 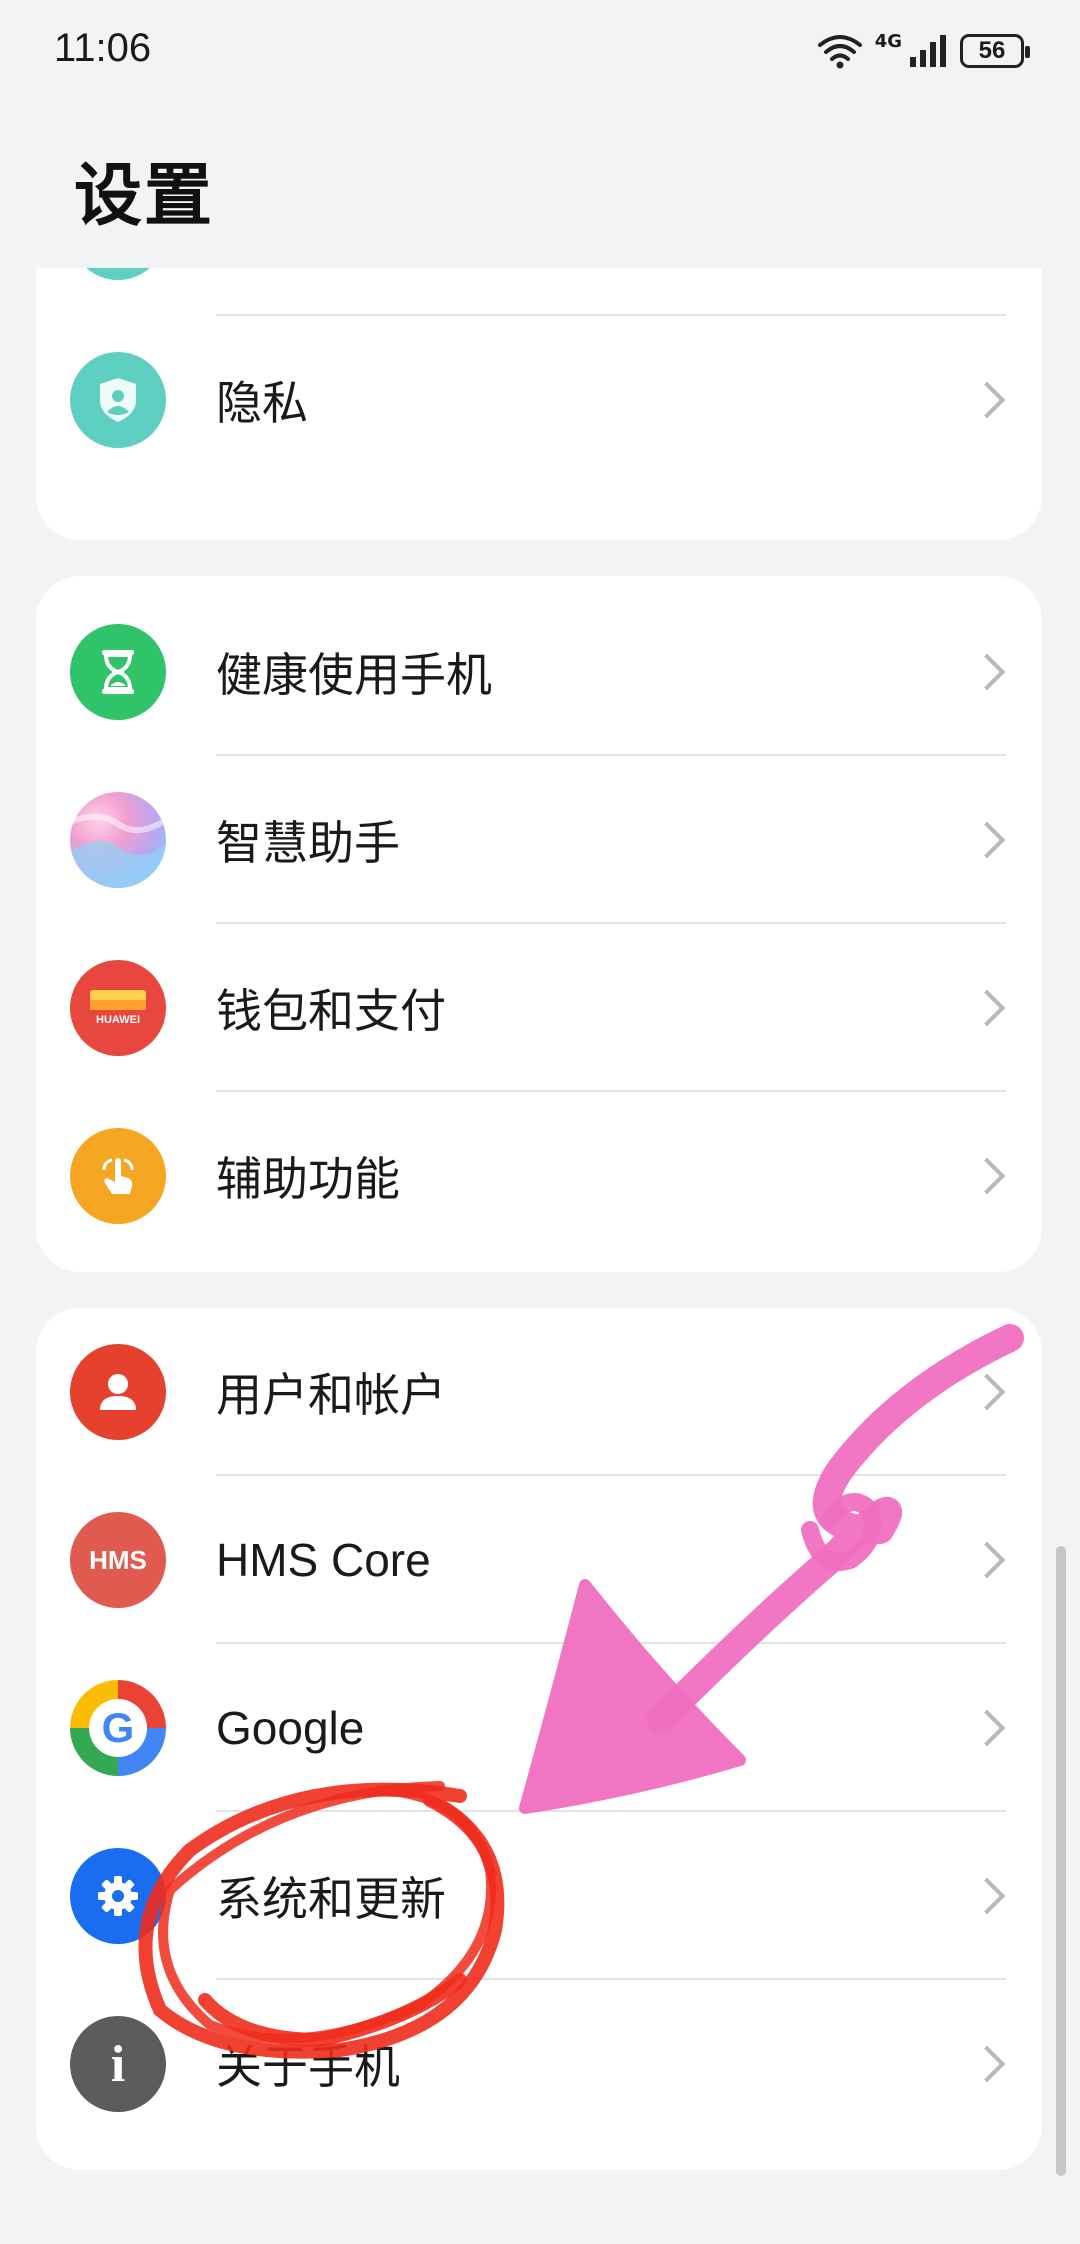 I want to click on settings-item-hms-core: HMS HMS Core, so click(x=539, y=1560).